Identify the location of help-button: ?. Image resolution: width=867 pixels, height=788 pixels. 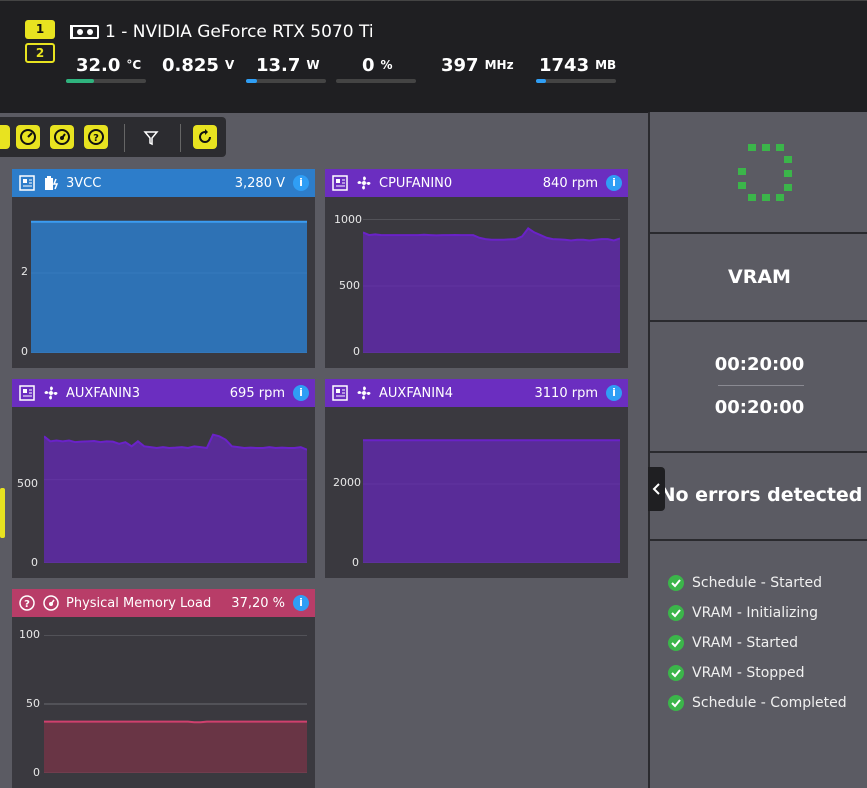
(96, 137).